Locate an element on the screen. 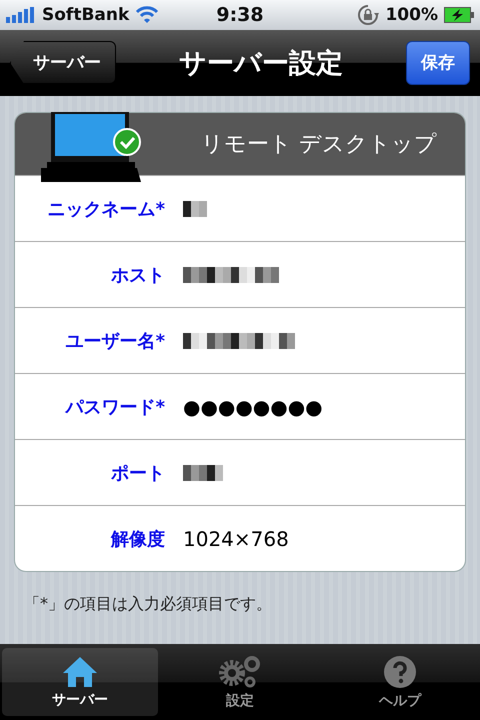 This screenshot has width=480, height=720. screen-title: サーバー設定 is located at coordinates (261, 63).